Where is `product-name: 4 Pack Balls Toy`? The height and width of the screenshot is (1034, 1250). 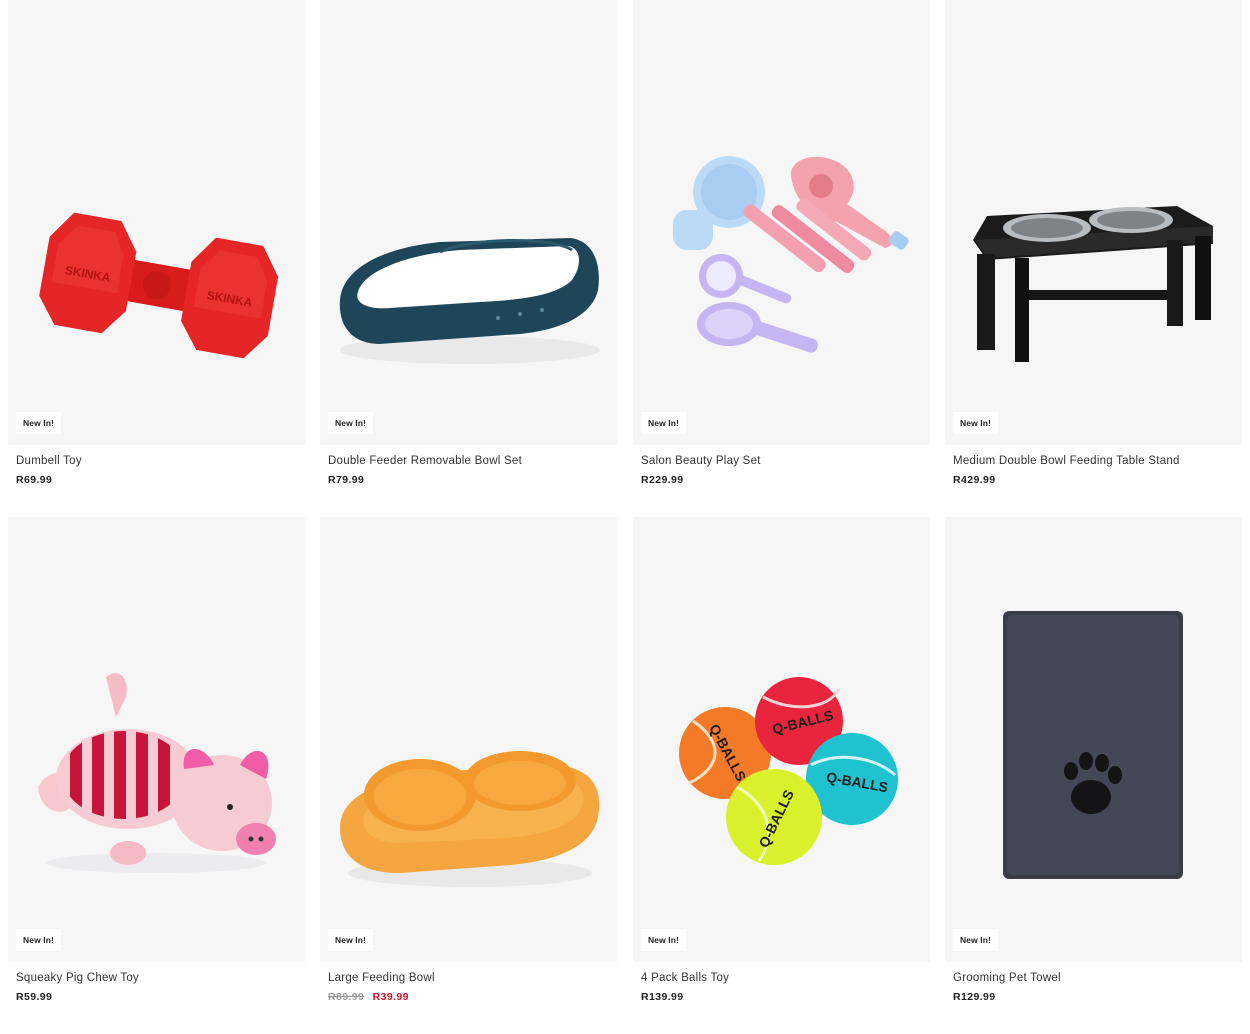 product-name: 4 Pack Balls Toy is located at coordinates (781, 981).